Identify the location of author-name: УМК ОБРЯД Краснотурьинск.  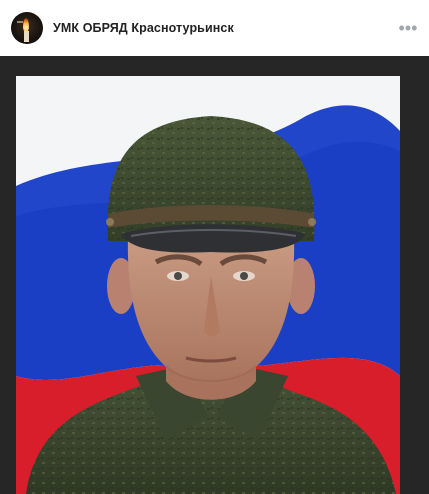
(143, 28).